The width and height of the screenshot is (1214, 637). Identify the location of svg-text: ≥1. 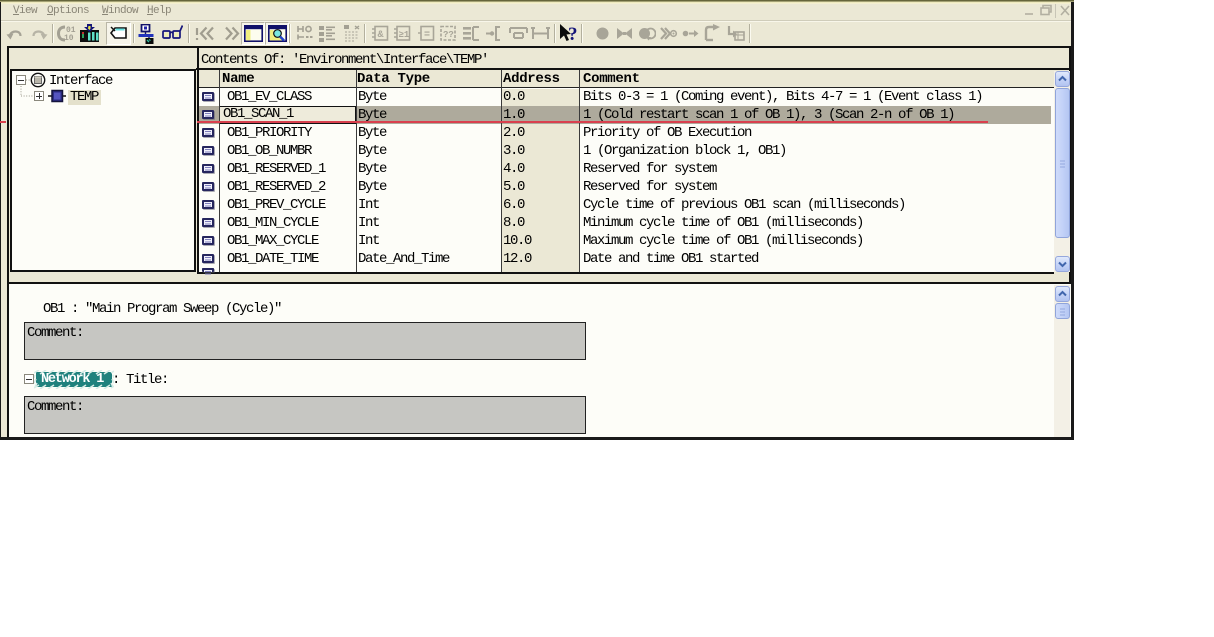
(404, 35).